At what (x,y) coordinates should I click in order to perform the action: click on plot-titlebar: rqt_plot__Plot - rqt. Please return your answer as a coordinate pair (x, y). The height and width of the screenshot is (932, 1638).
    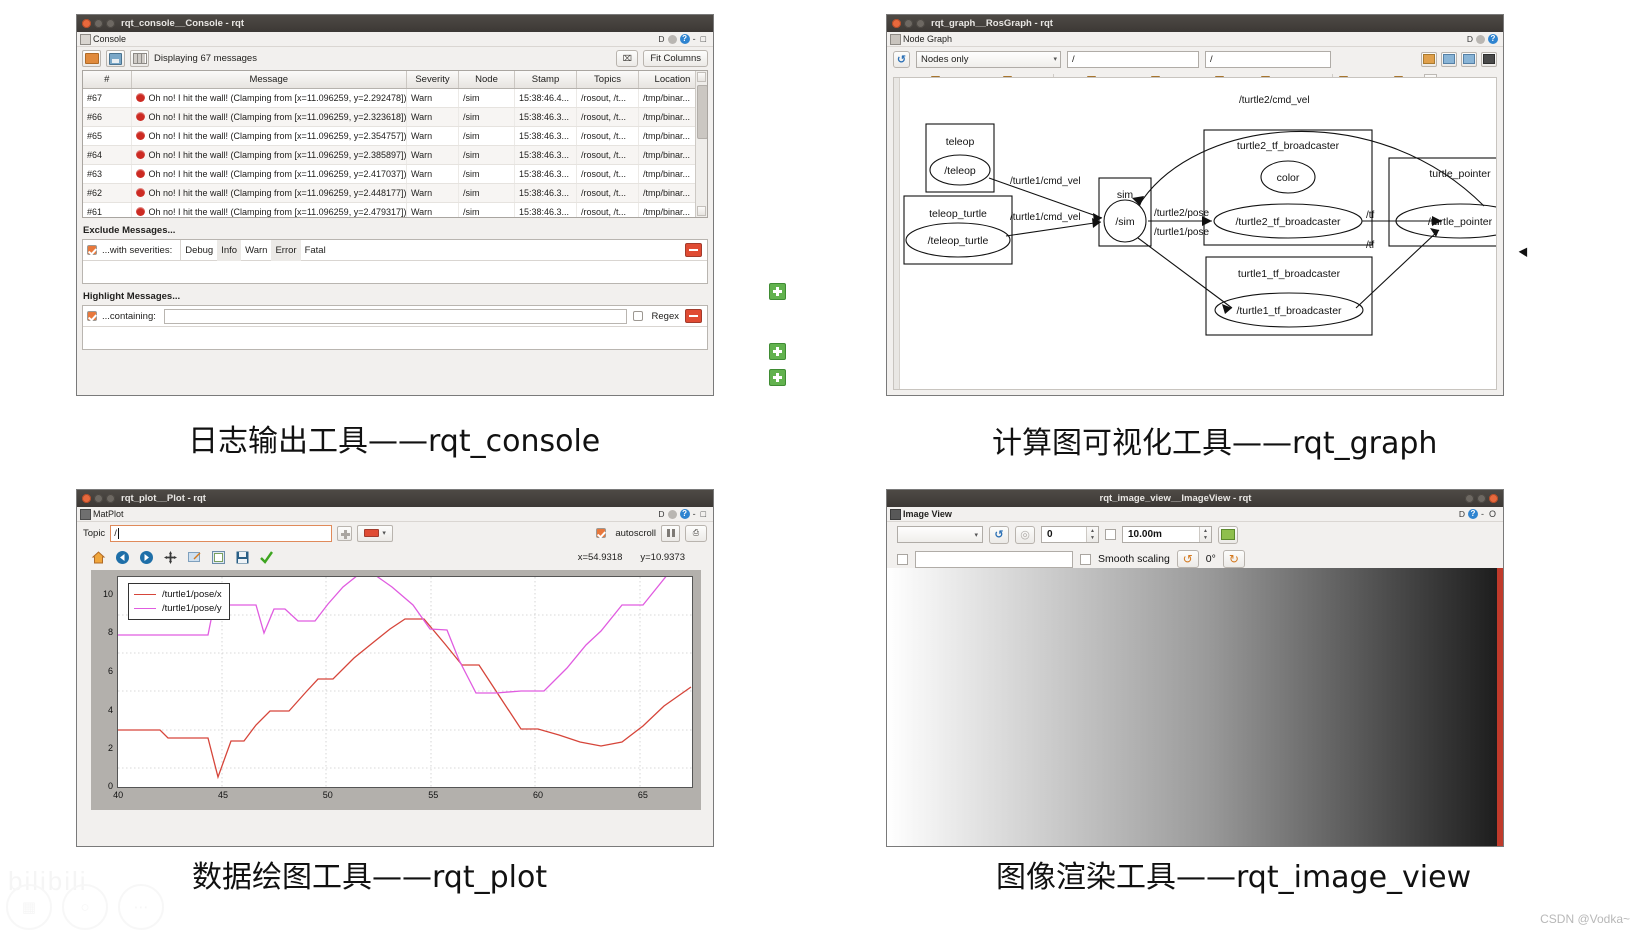
    Looking at the image, I should click on (395, 498).